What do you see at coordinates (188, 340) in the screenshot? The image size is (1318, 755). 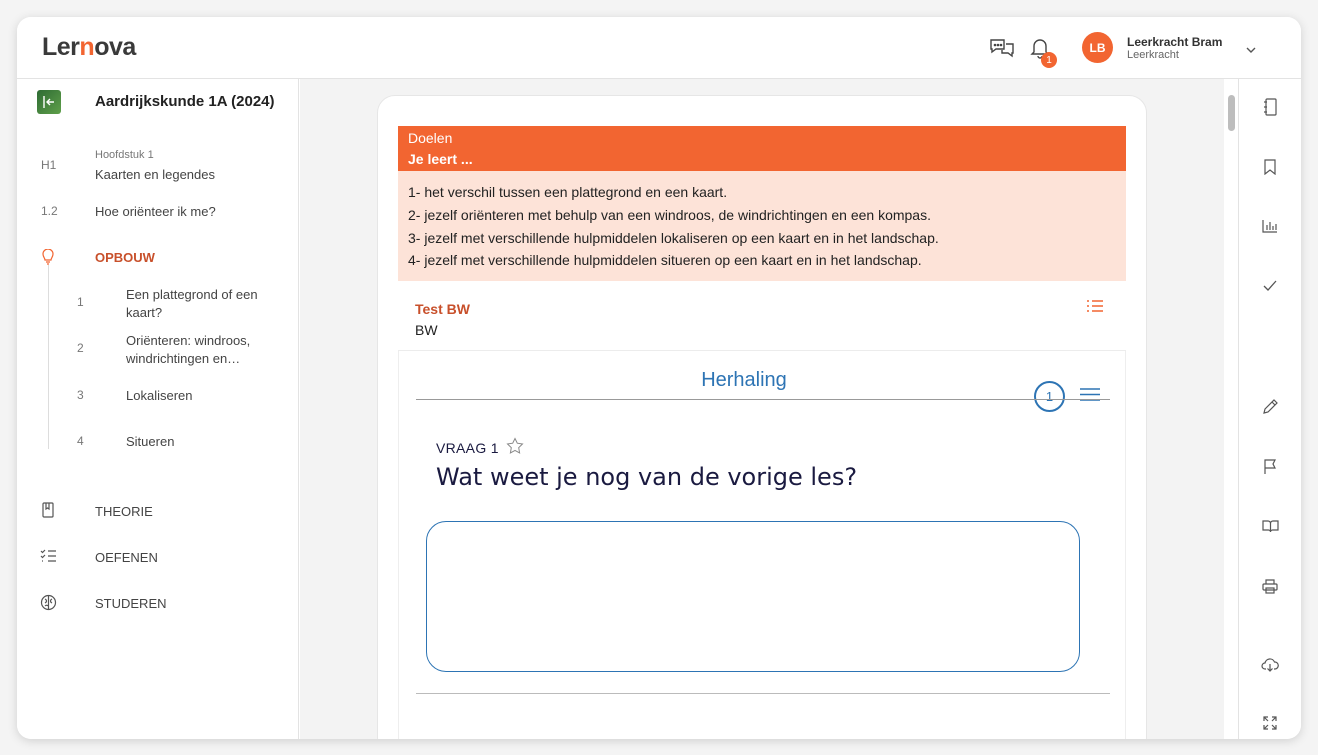 I see `opbouw-item-label: Oriënteren: windroos,` at bounding box center [188, 340].